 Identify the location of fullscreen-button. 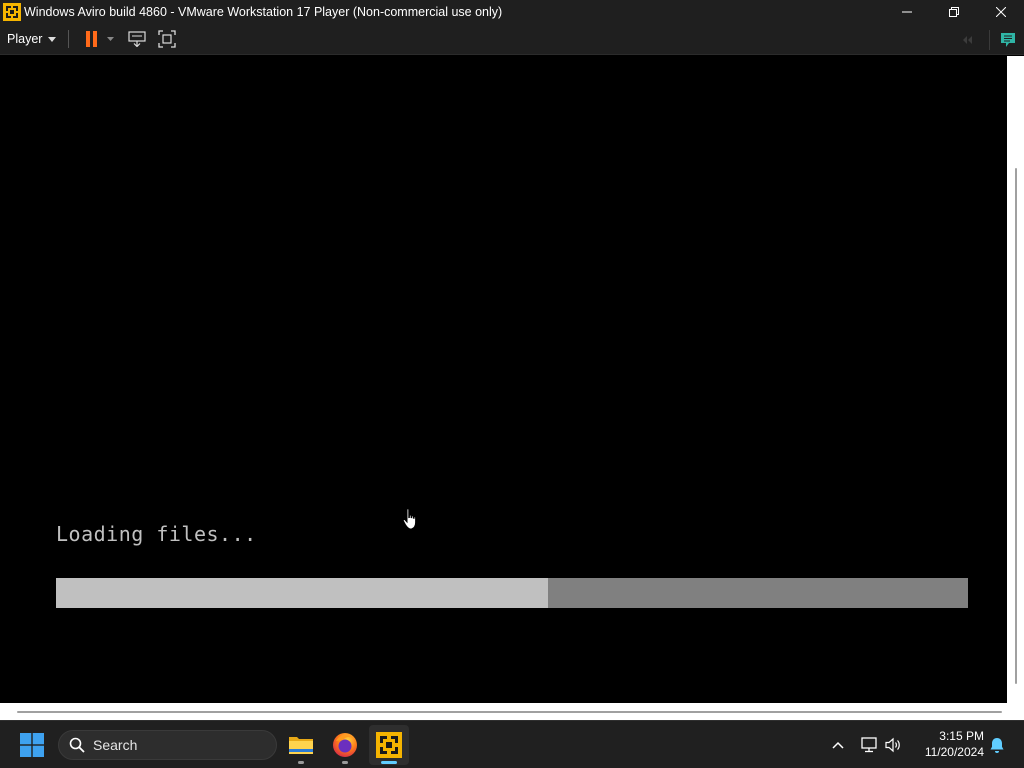
(167, 39).